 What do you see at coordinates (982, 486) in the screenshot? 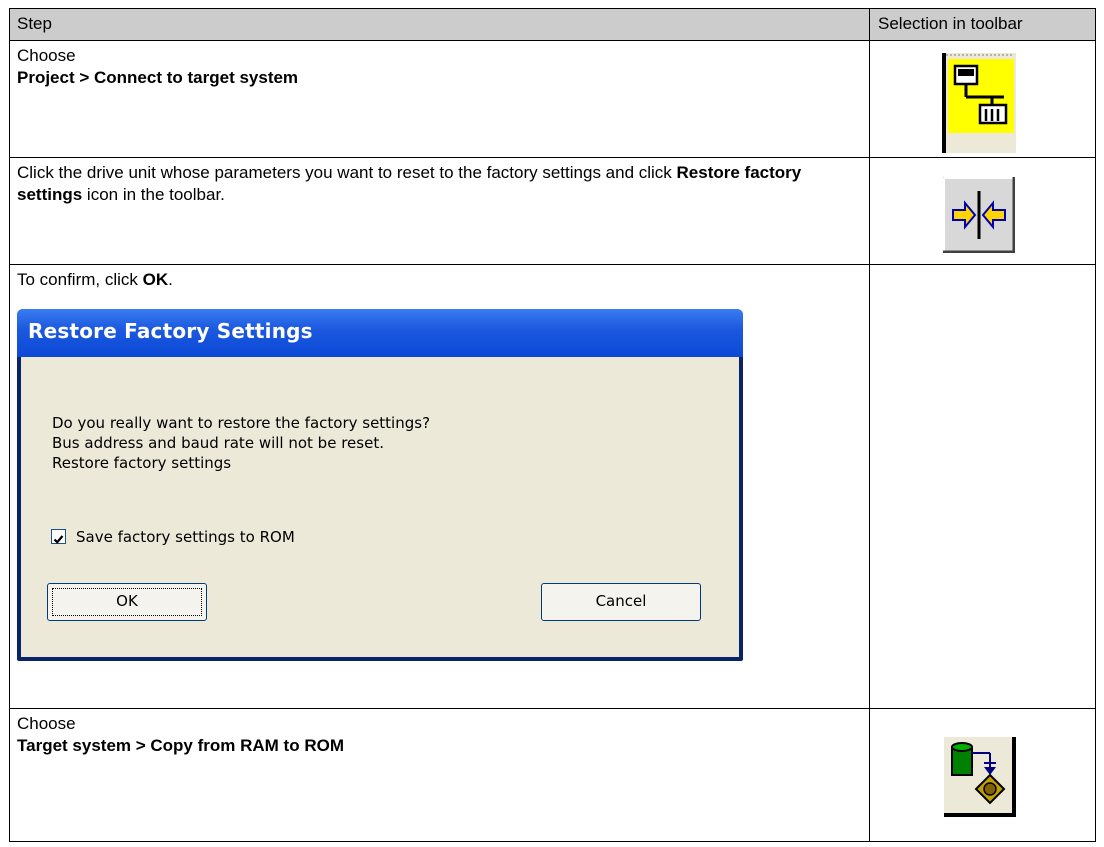
I see `toolbar-cell-empty` at bounding box center [982, 486].